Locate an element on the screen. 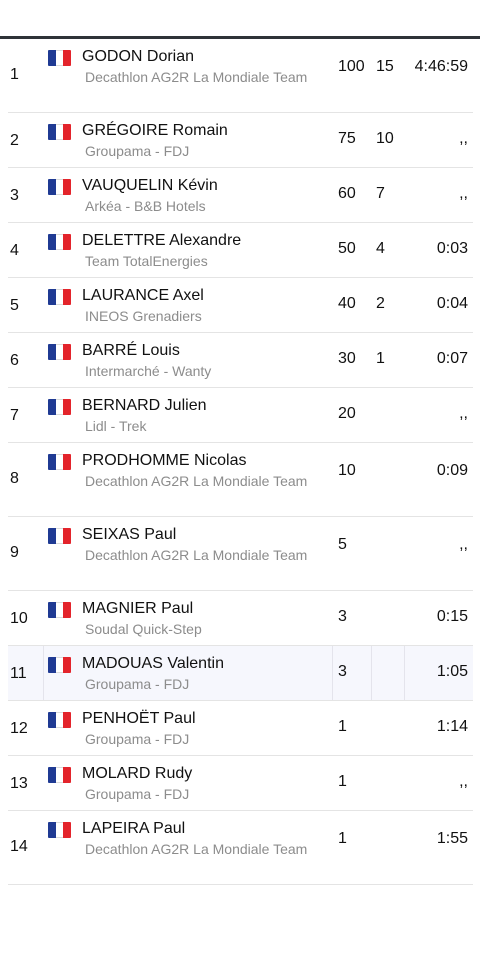 The height and width of the screenshot is (960, 480). rank: 3 is located at coordinates (14, 195).